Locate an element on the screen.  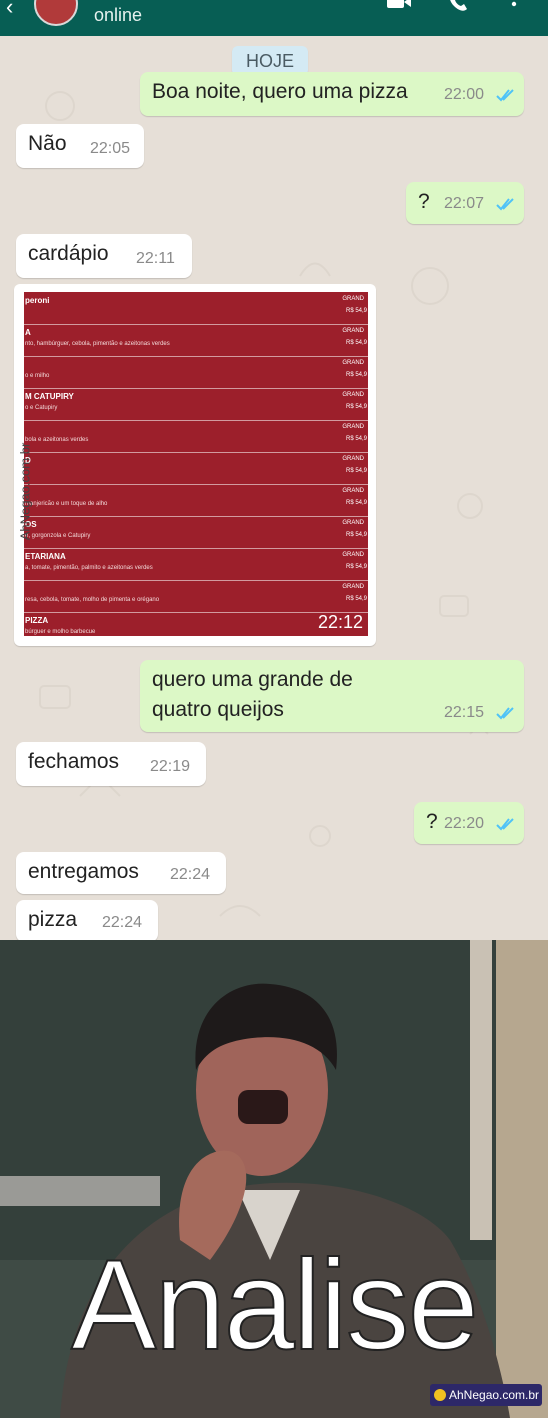
message-incoming: entregamos 22:24 is located at coordinates (121, 873).